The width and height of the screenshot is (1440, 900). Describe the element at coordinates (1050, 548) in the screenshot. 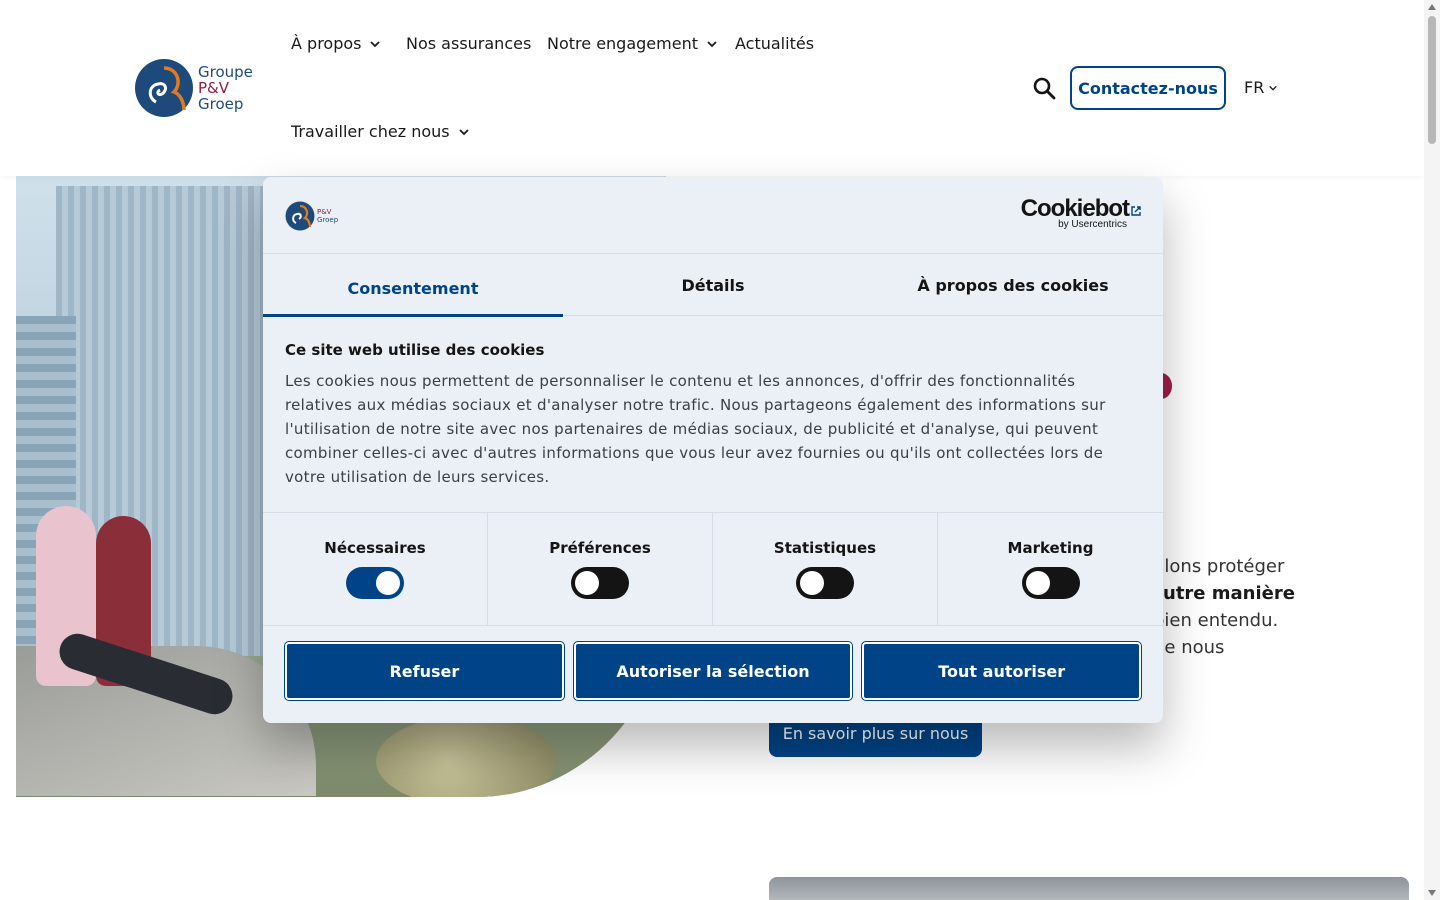

I see `cookie-category-label: Marketing` at that location.